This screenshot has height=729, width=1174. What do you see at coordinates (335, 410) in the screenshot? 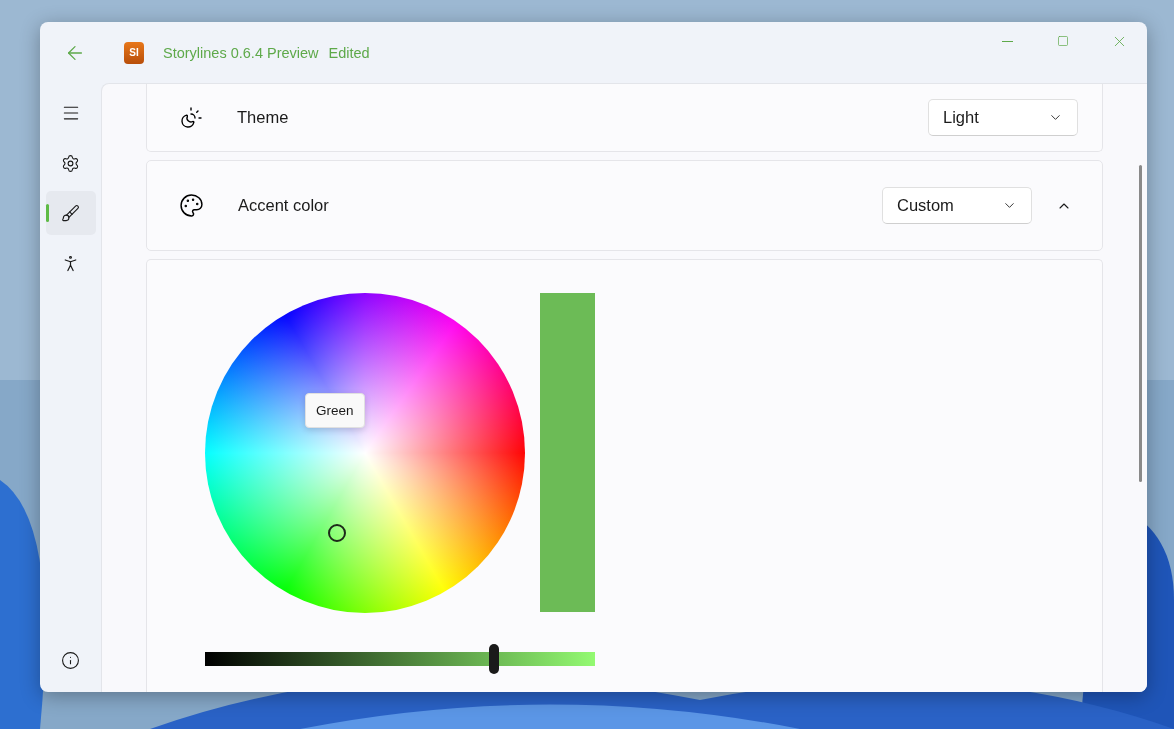
I see `tooltip: Green` at bounding box center [335, 410].